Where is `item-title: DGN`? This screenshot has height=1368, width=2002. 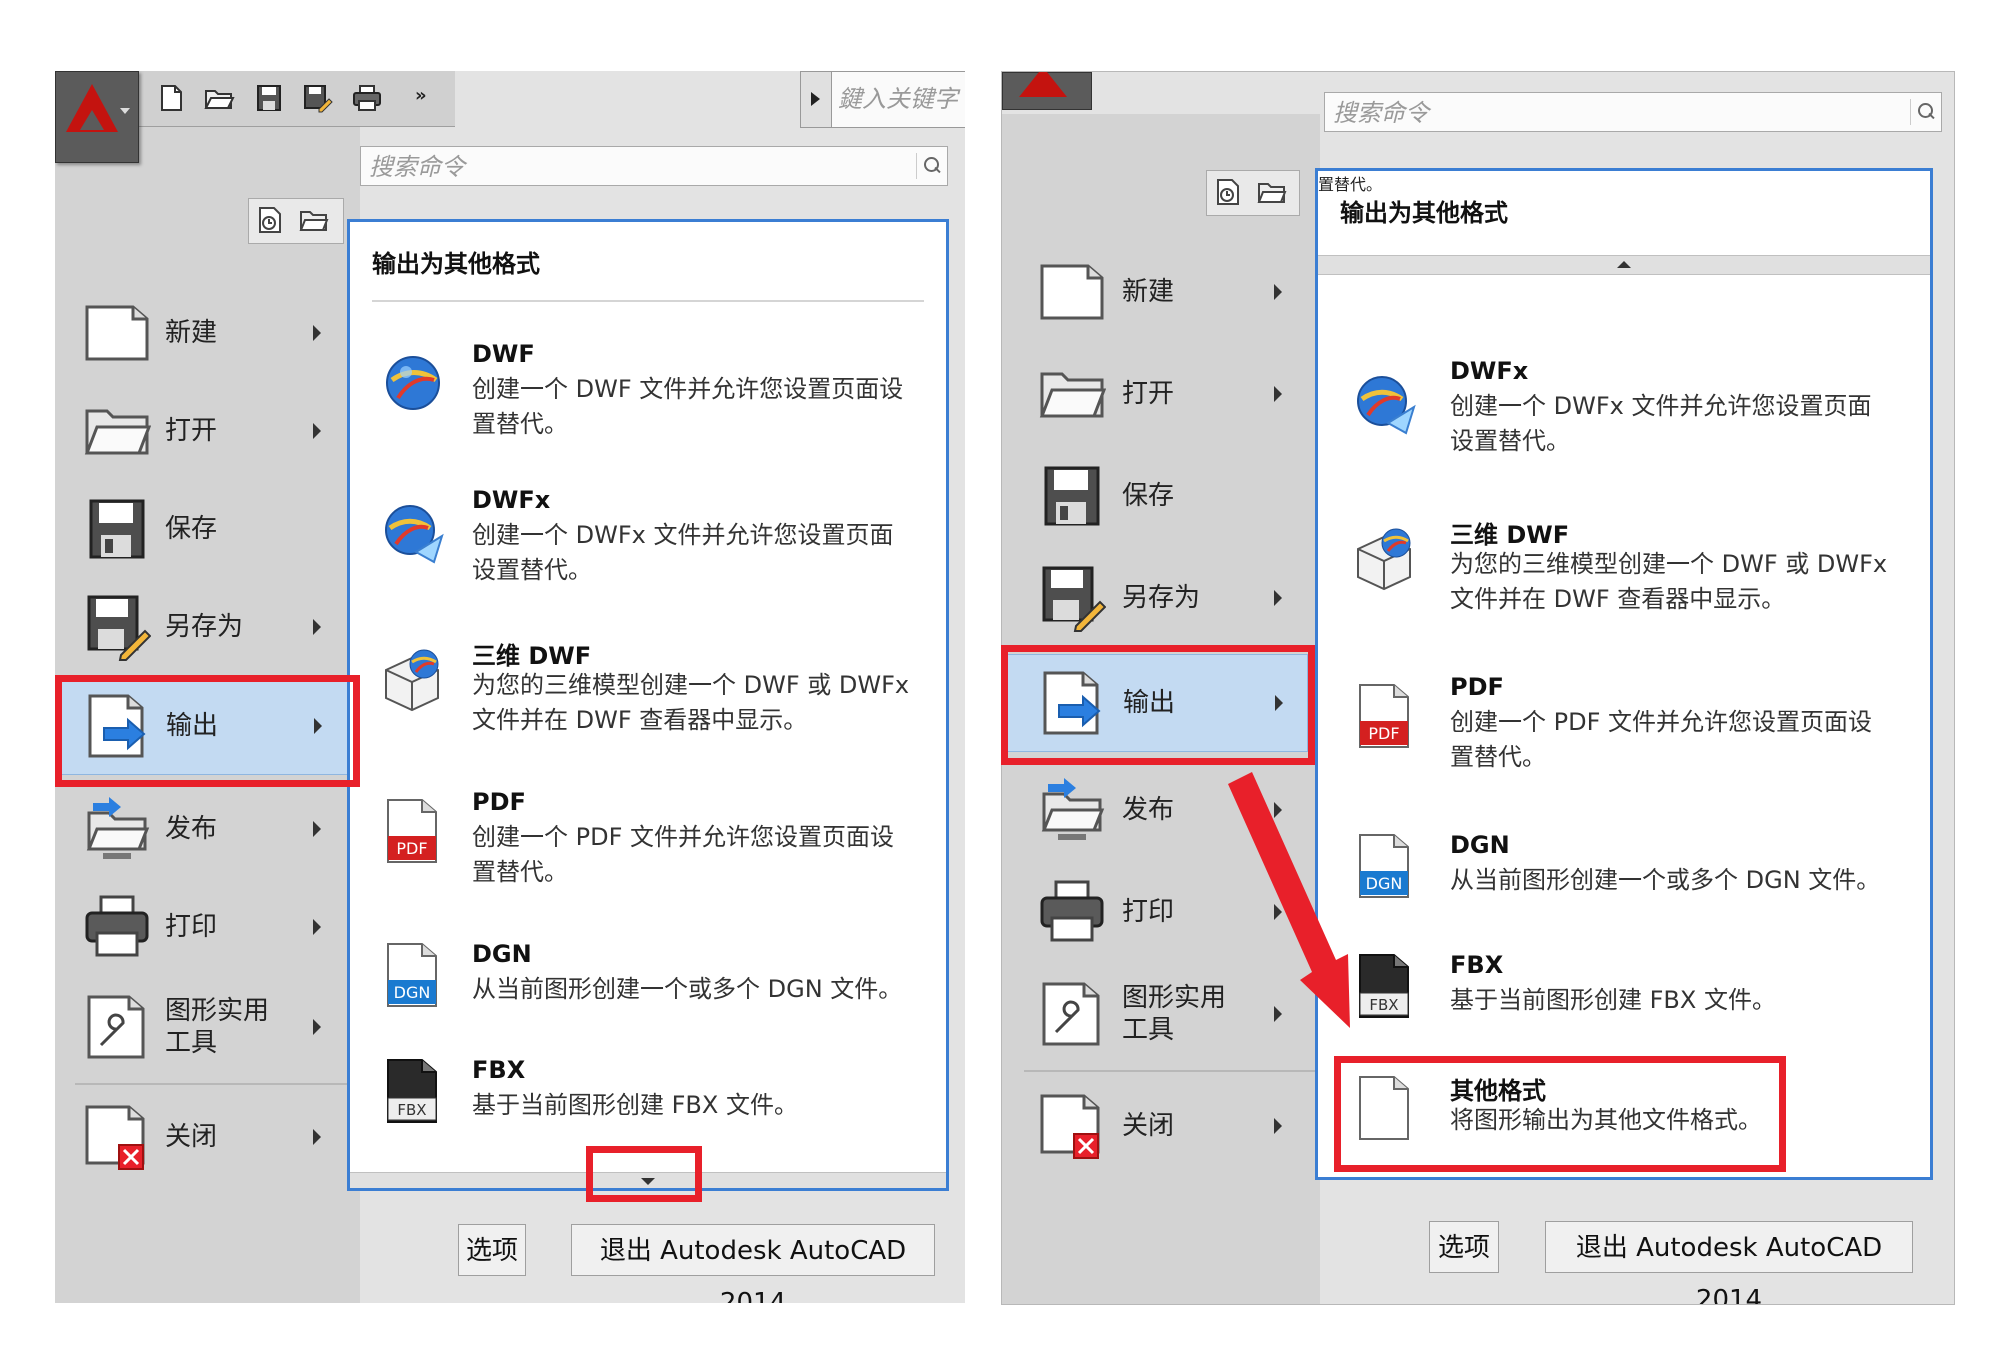
item-title: DGN is located at coordinates (1480, 845).